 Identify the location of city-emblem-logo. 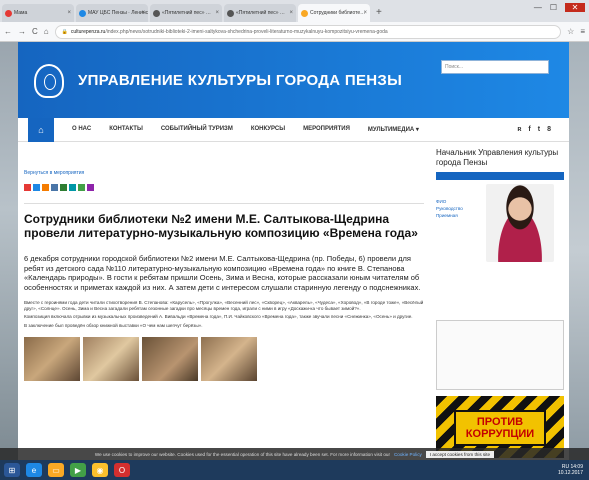
(49, 81).